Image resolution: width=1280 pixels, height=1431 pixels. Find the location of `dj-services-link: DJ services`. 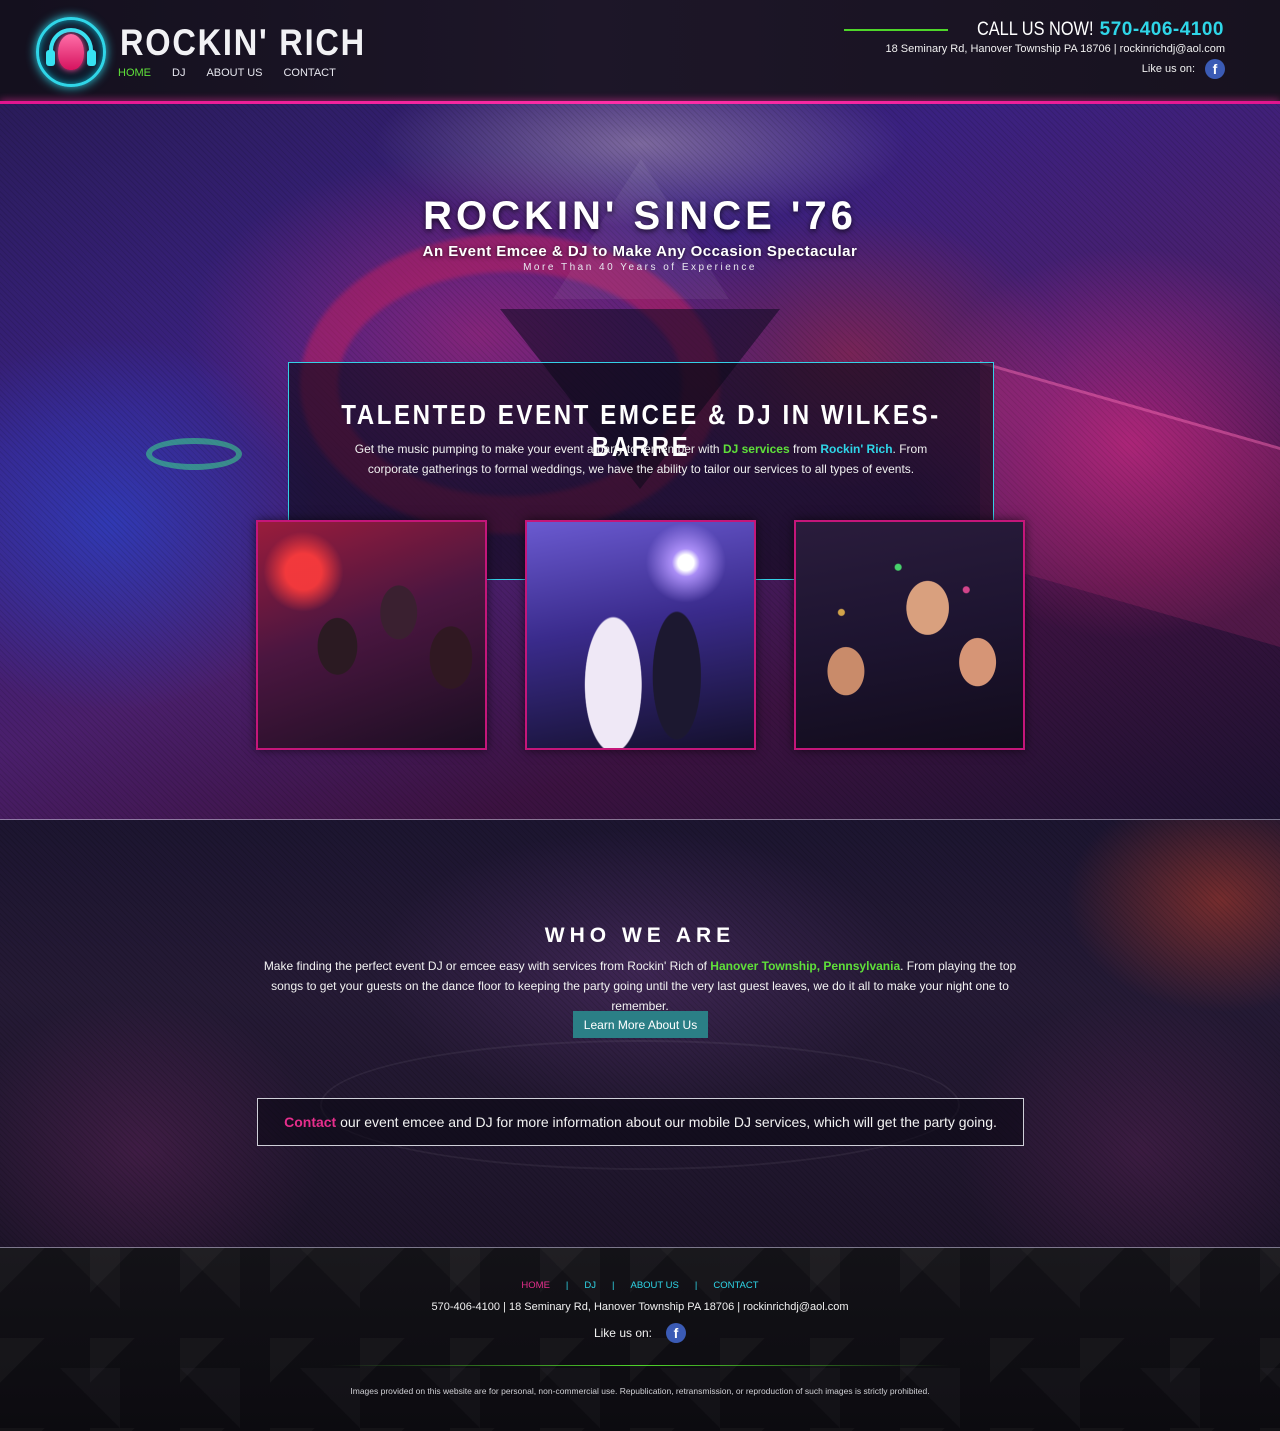

dj-services-link: DJ services is located at coordinates (756, 449).